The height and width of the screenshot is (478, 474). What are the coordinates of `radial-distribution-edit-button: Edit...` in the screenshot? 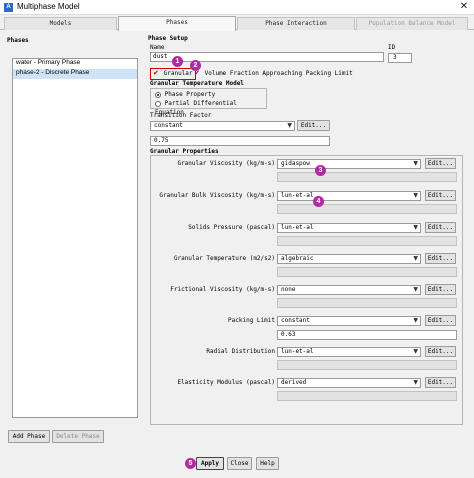 It's located at (440, 351).